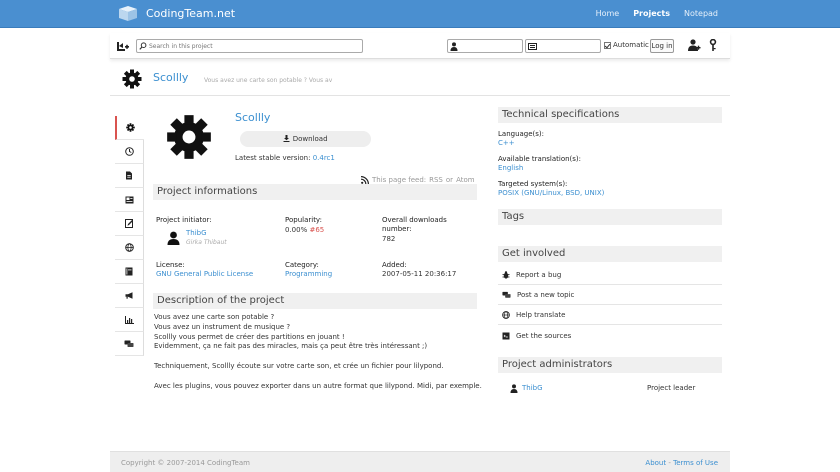  Describe the element at coordinates (662, 46) in the screenshot. I see `login-button: Log in` at that location.